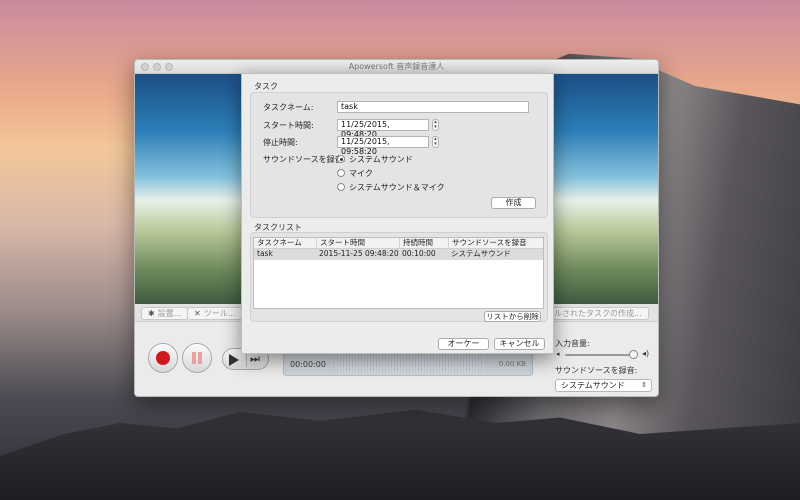  Describe the element at coordinates (145, 67) in the screenshot. I see `close-window-button` at that location.